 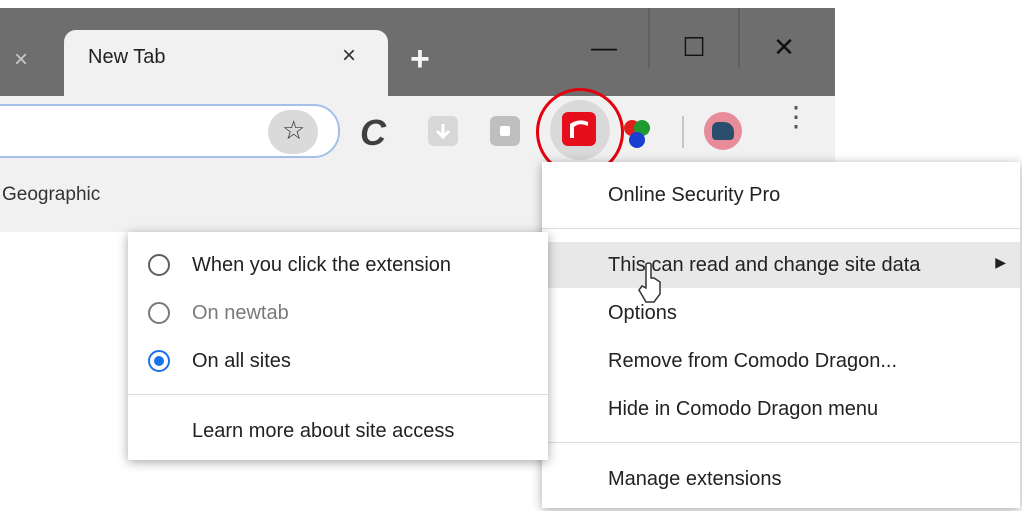 What do you see at coordinates (743, 409) in the screenshot?
I see `menu-item-label: Hide in Comodo Dragon menu` at bounding box center [743, 409].